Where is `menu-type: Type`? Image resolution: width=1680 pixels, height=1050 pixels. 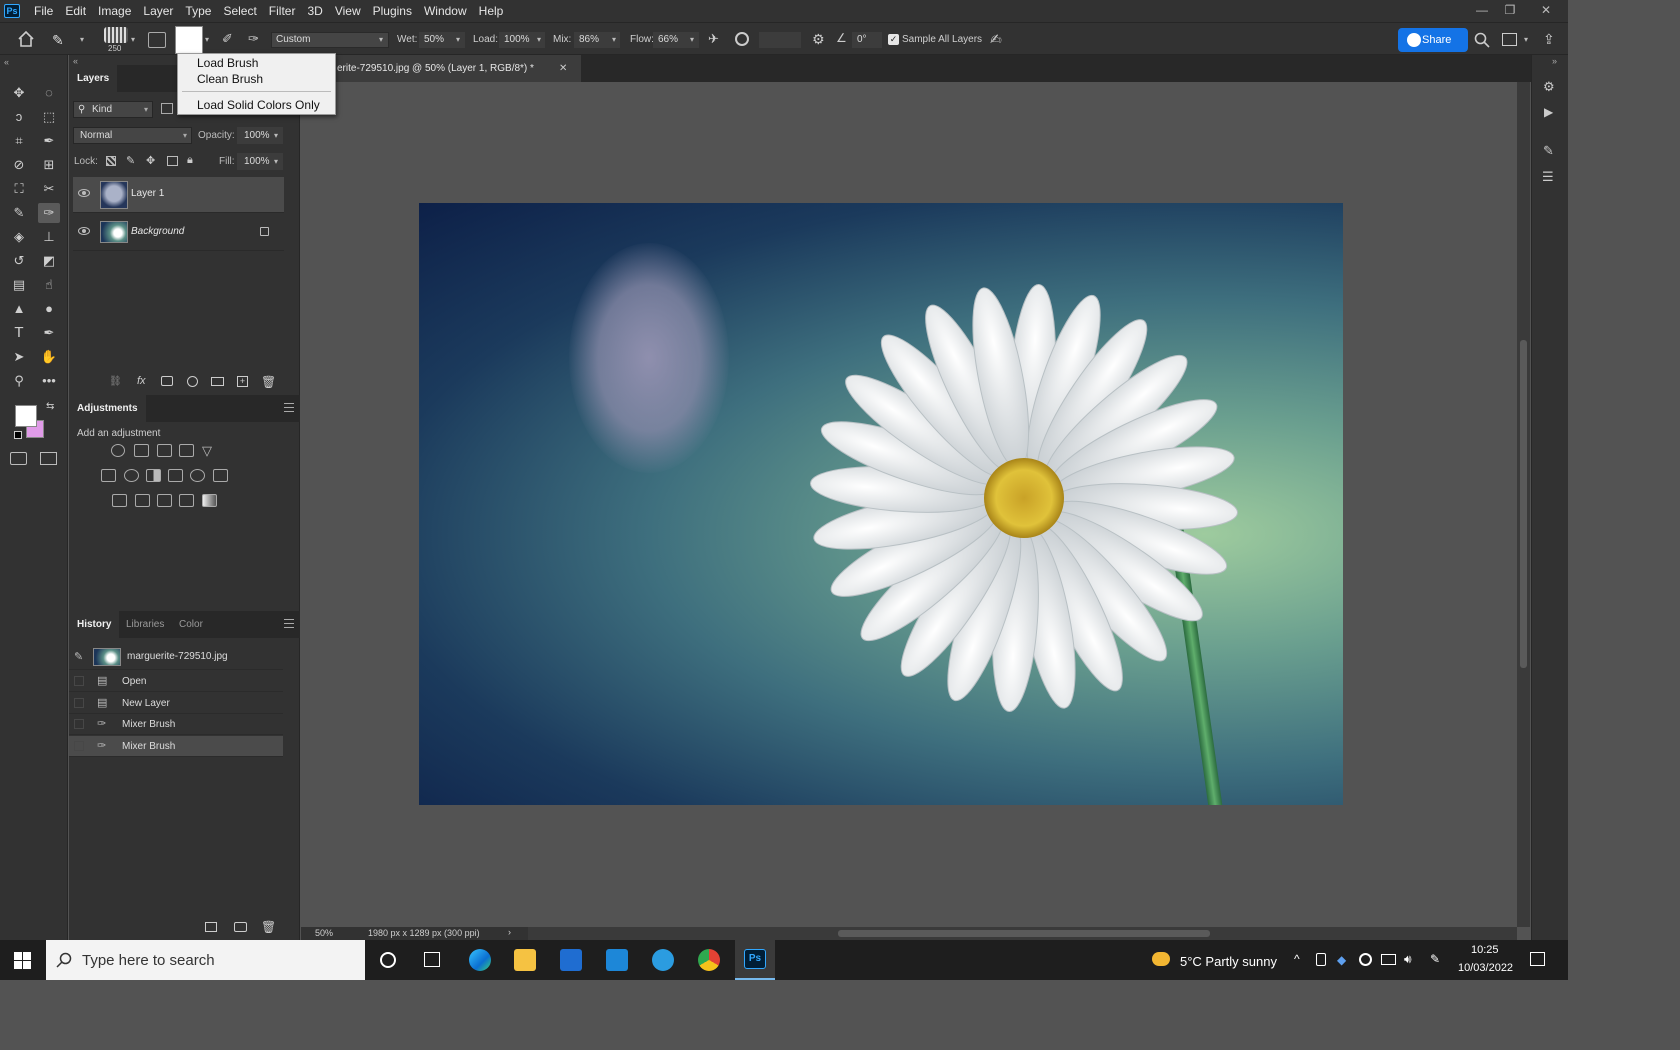 menu-type: Type is located at coordinates (198, 11).